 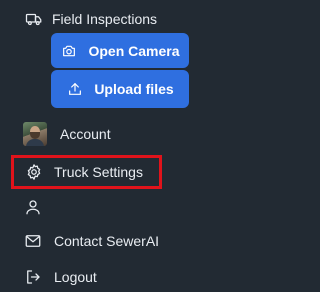 I want to click on field-inspections-label: Field Inspections, so click(x=105, y=19).